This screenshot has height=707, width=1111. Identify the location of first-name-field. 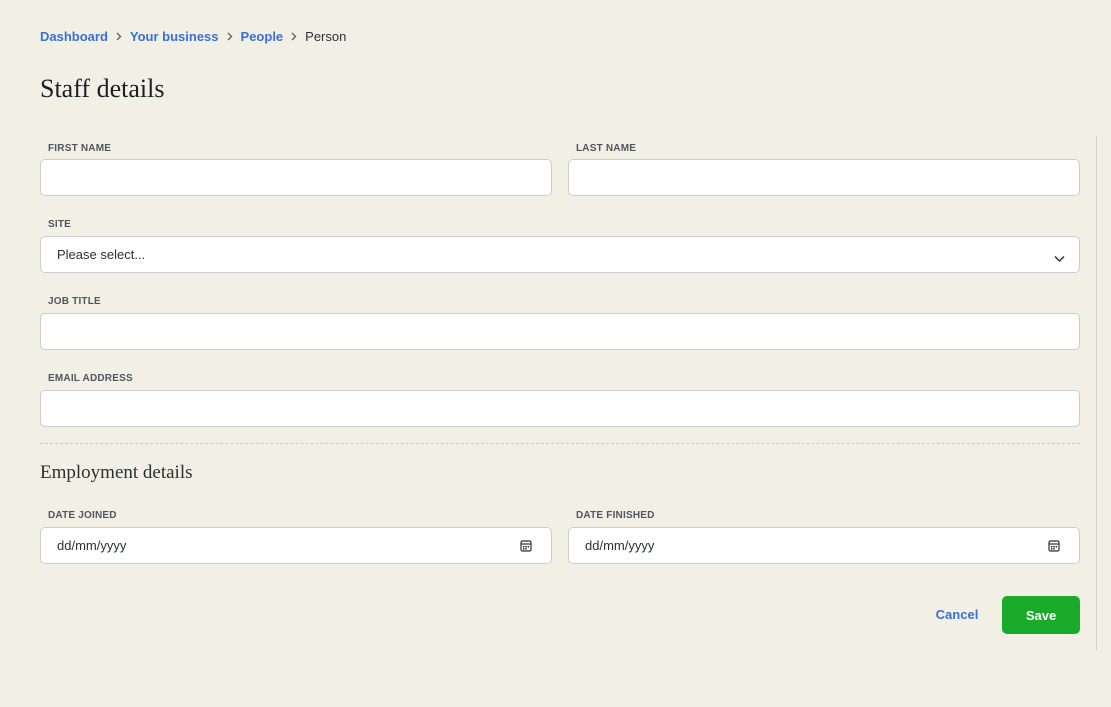
(296, 177).